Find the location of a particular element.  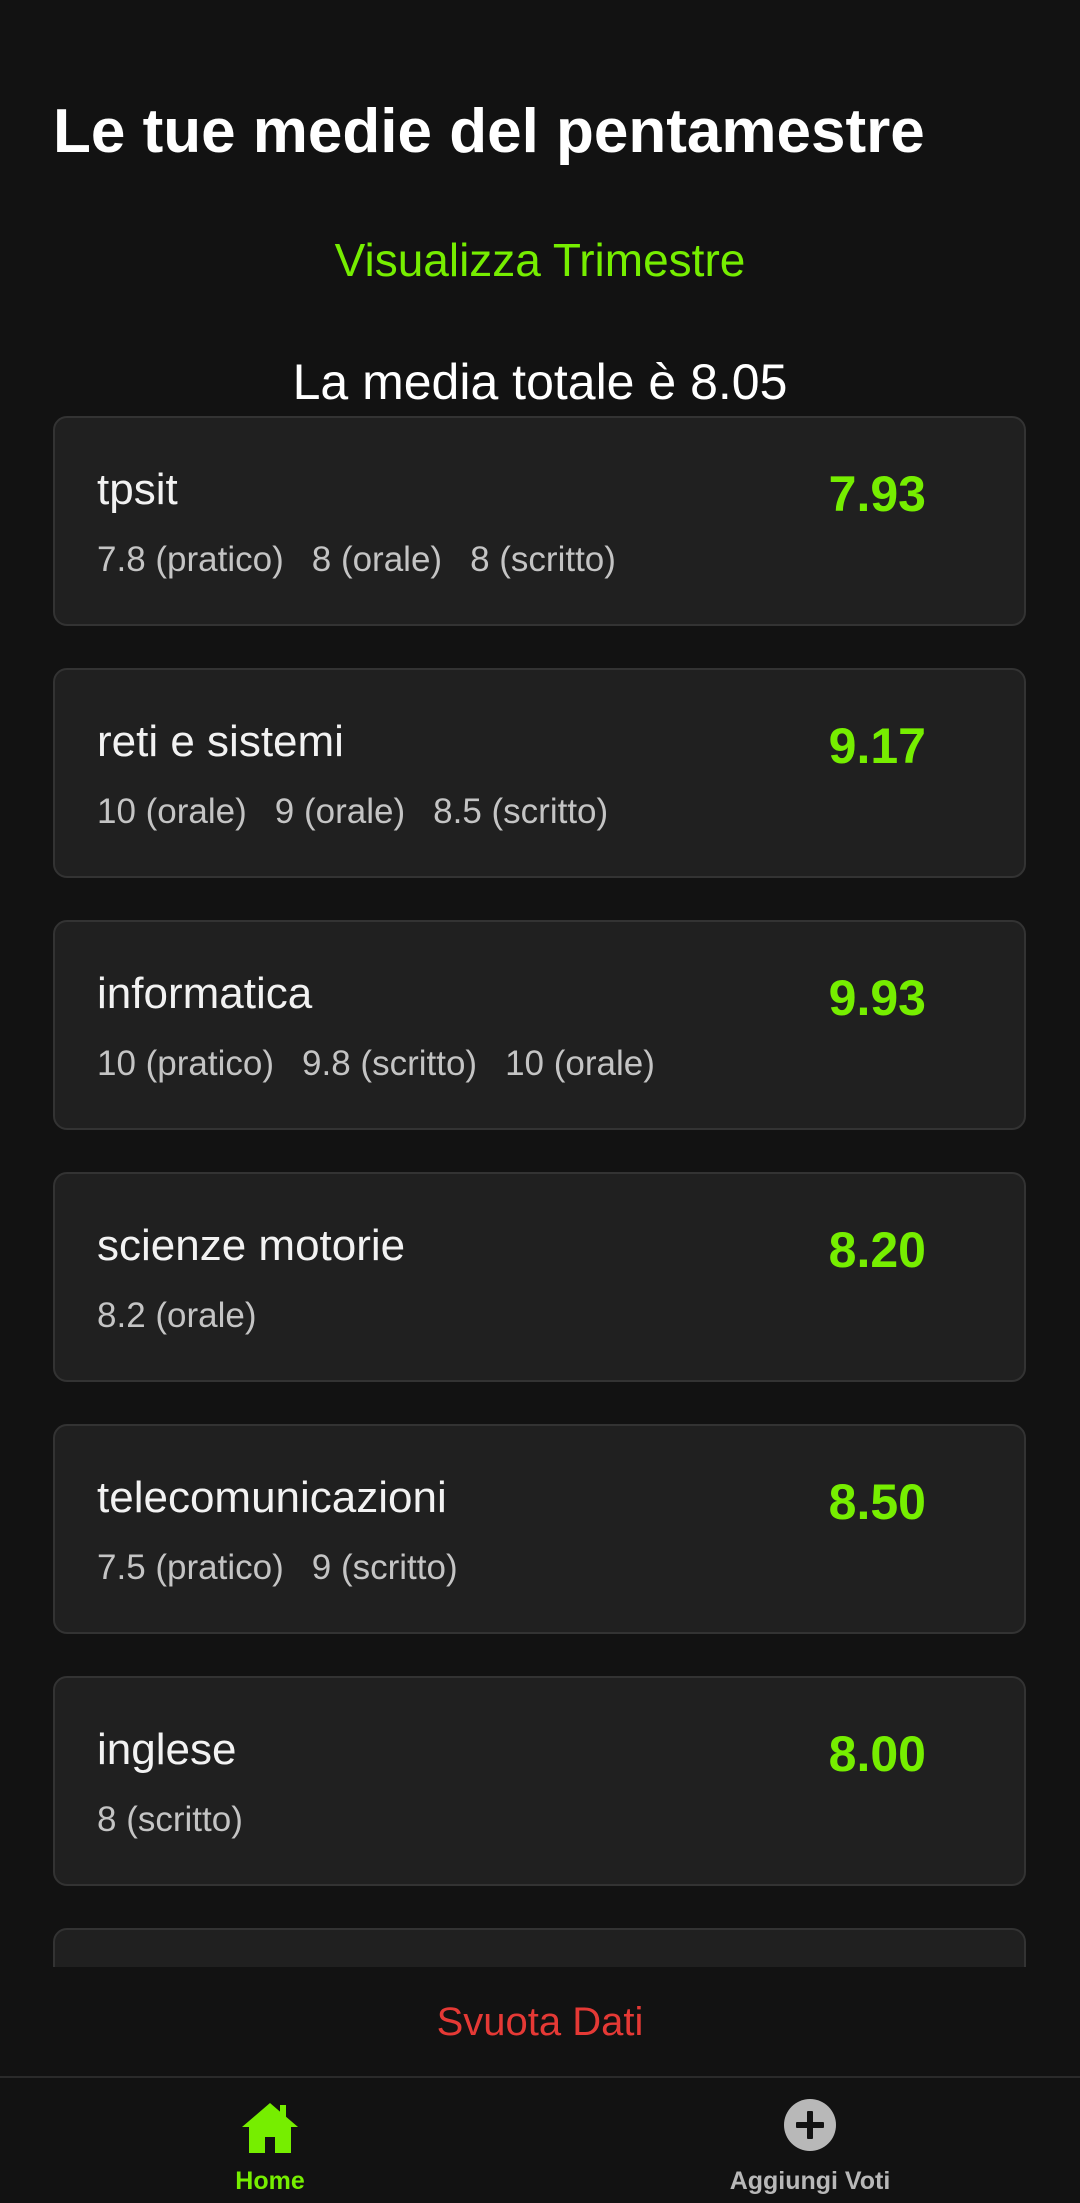

subject-average: 7.93 is located at coordinates (877, 494).